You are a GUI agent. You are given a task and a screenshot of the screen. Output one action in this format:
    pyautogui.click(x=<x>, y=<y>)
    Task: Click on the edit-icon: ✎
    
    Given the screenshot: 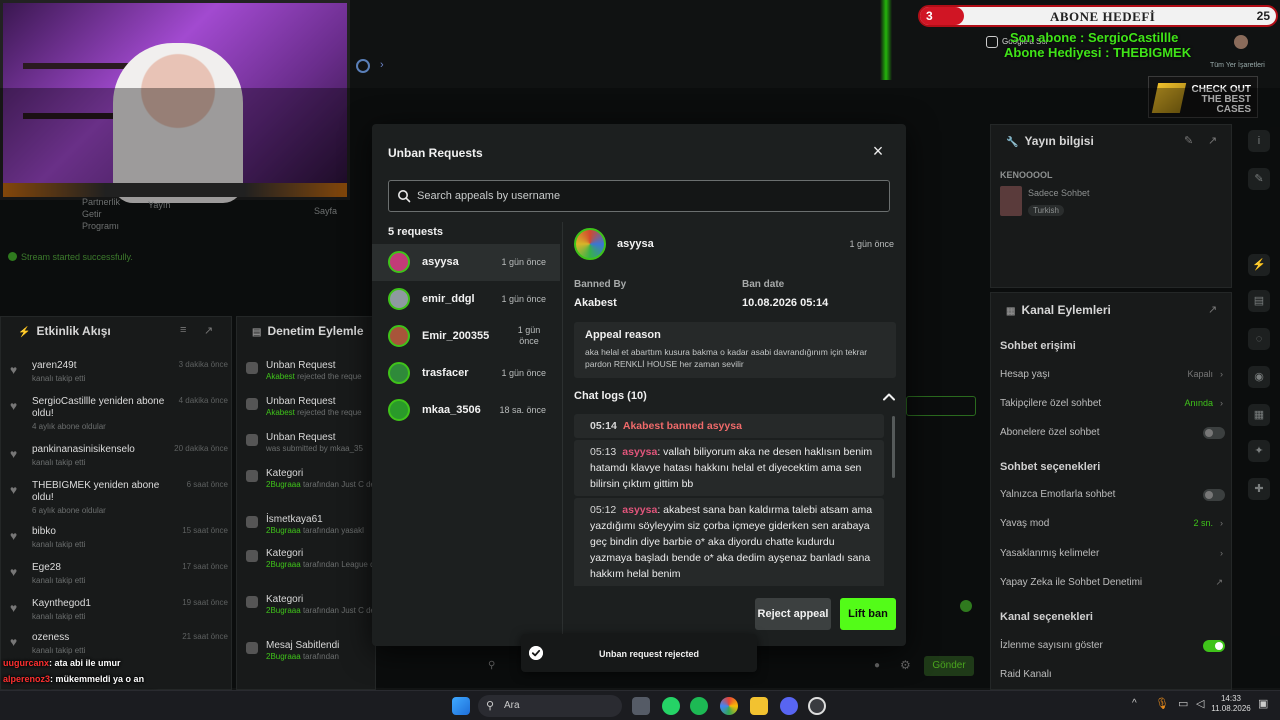 What is the action you would take?
    pyautogui.click(x=1188, y=140)
    